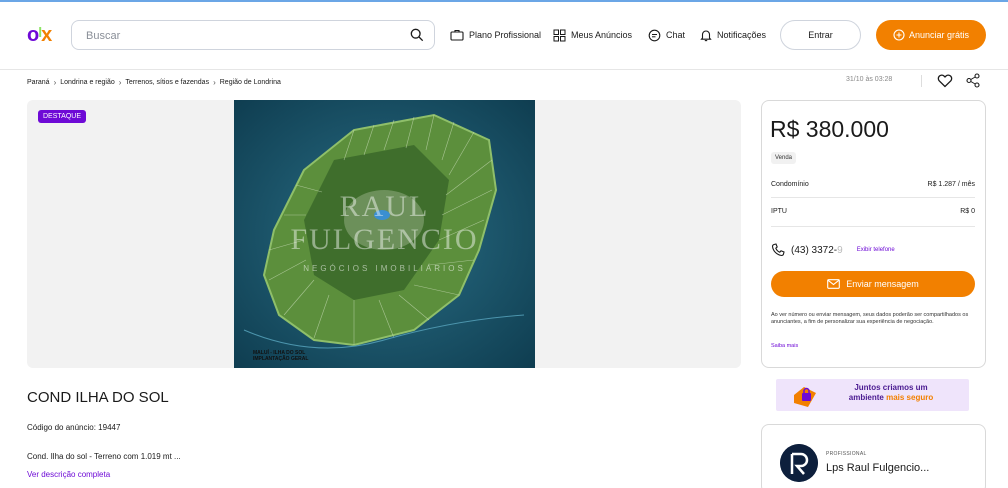 The height and width of the screenshot is (488, 1008). I want to click on watermark: RAUL FULGENCIO, so click(384, 223).